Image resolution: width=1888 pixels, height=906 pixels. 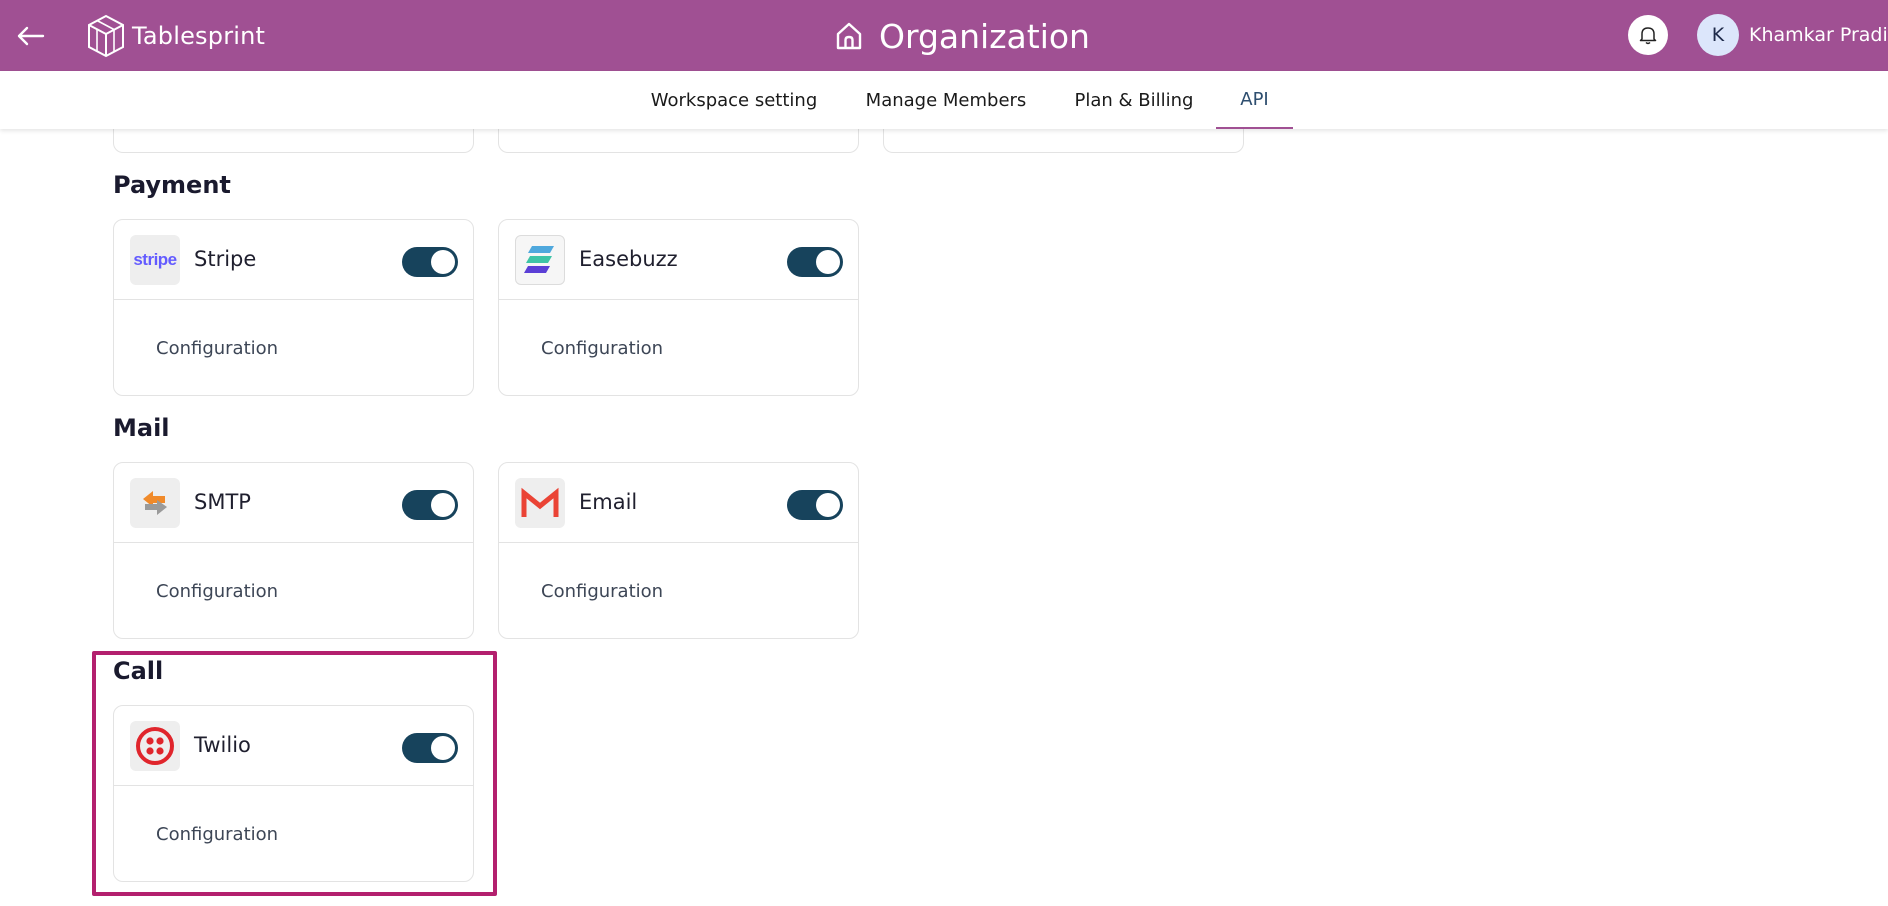 I want to click on easebuzz-logo-icon, so click(x=540, y=260).